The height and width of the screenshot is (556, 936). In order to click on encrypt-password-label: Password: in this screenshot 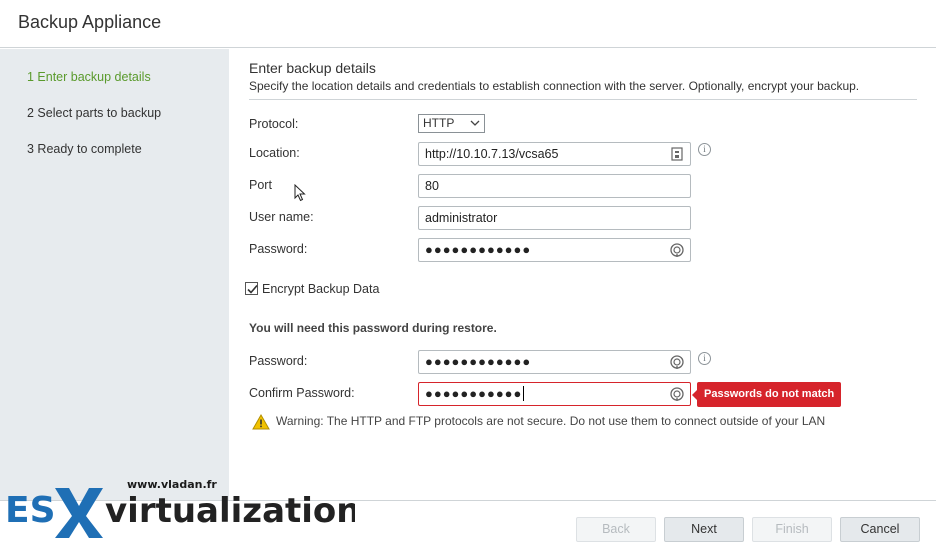, I will do `click(278, 361)`.